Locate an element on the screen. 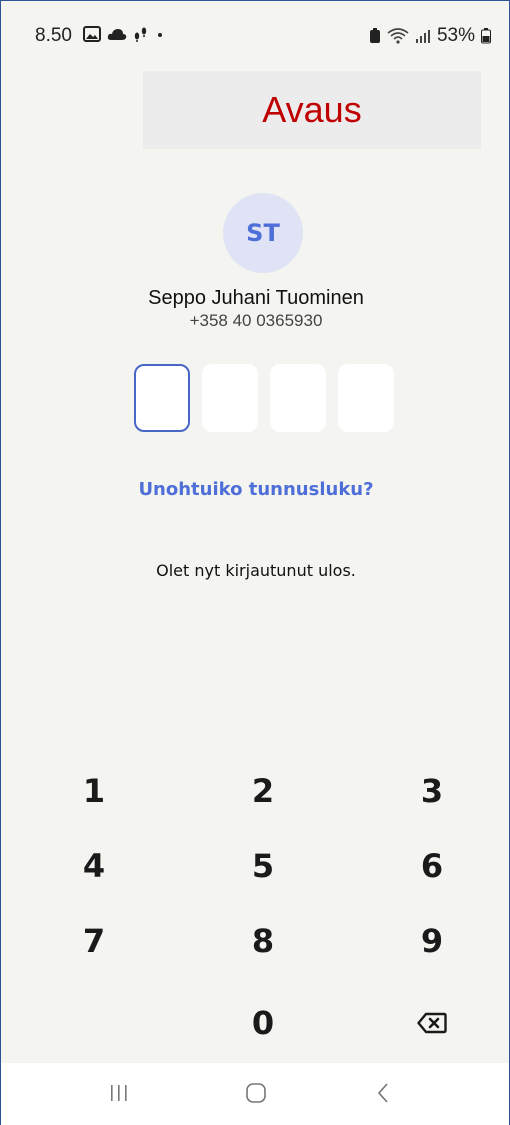 The image size is (510, 1125). status-right: 53% is located at coordinates (430, 36).